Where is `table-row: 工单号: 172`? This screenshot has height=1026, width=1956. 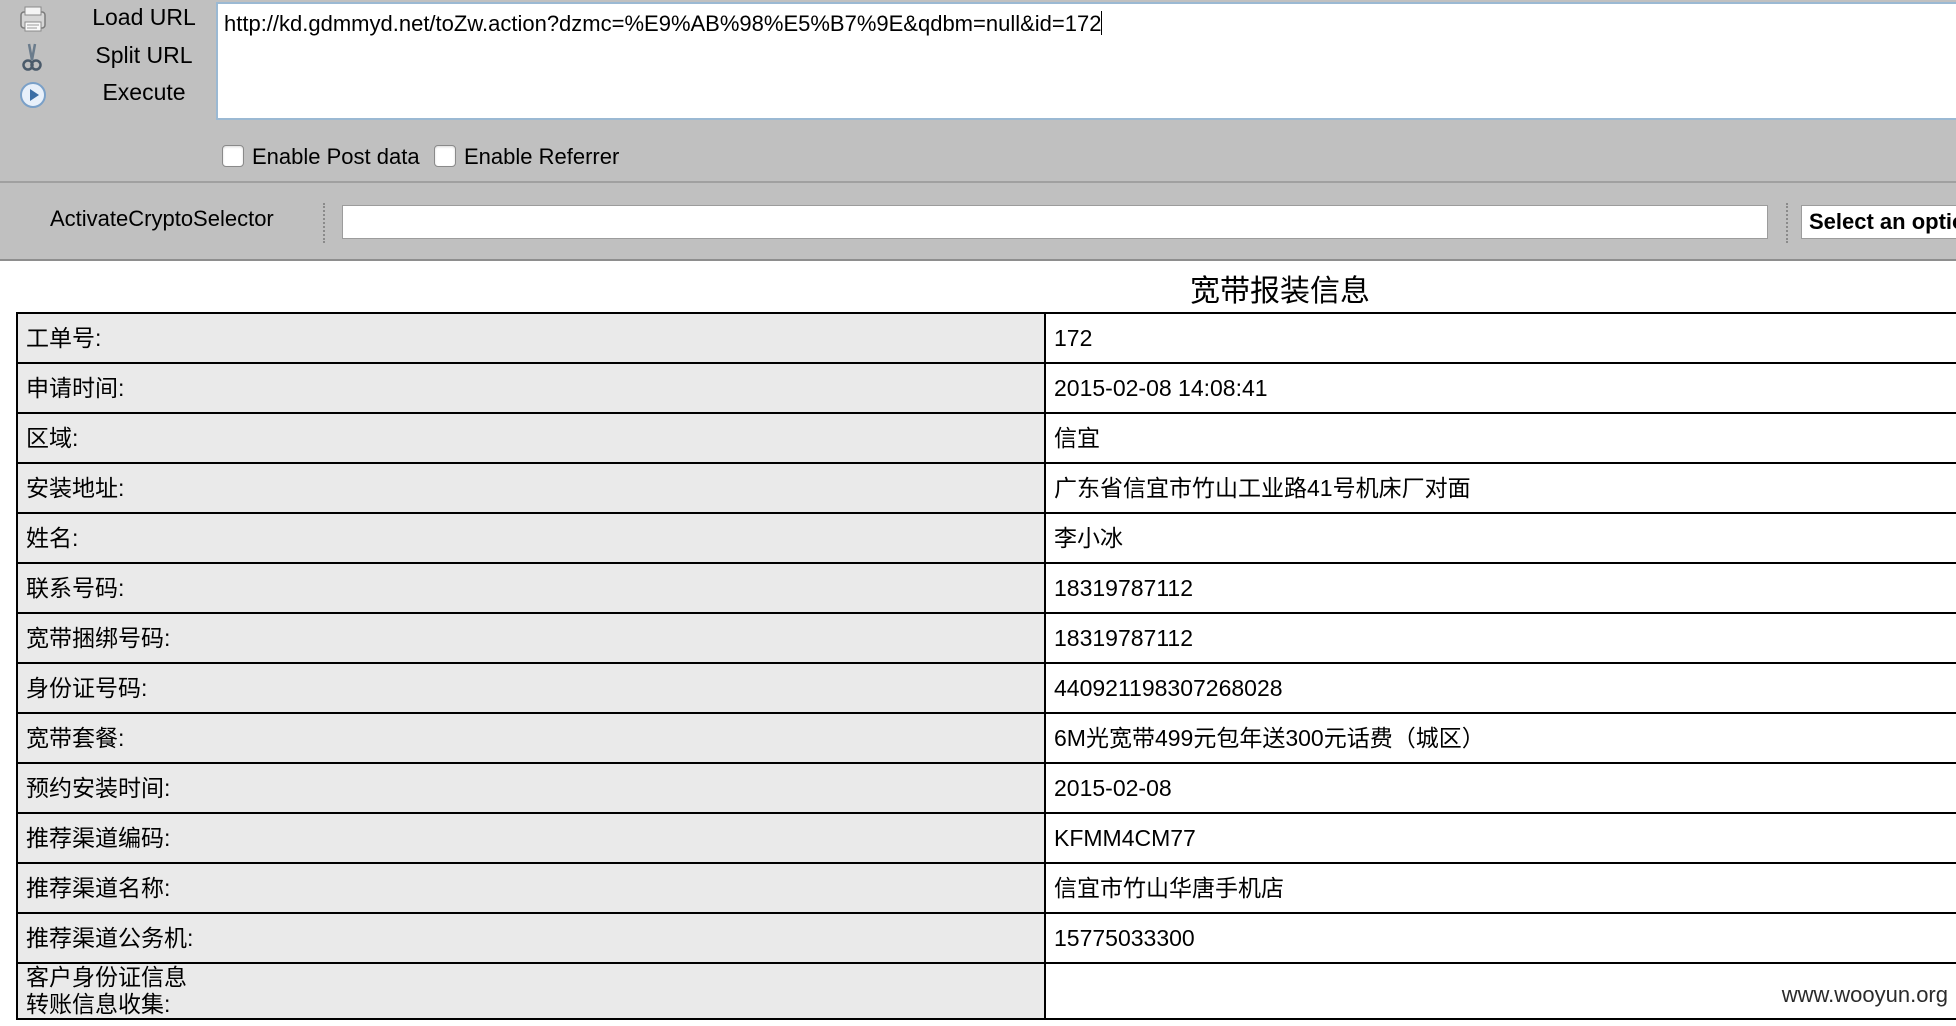 table-row: 工单号: 172 is located at coordinates (986, 338).